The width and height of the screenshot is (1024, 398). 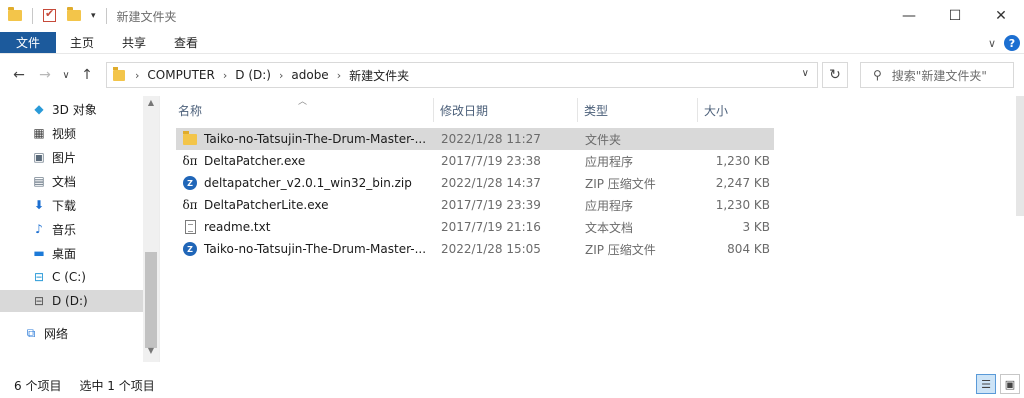 I want to click on address-dropdown-icon: ∨, so click(x=805, y=73).